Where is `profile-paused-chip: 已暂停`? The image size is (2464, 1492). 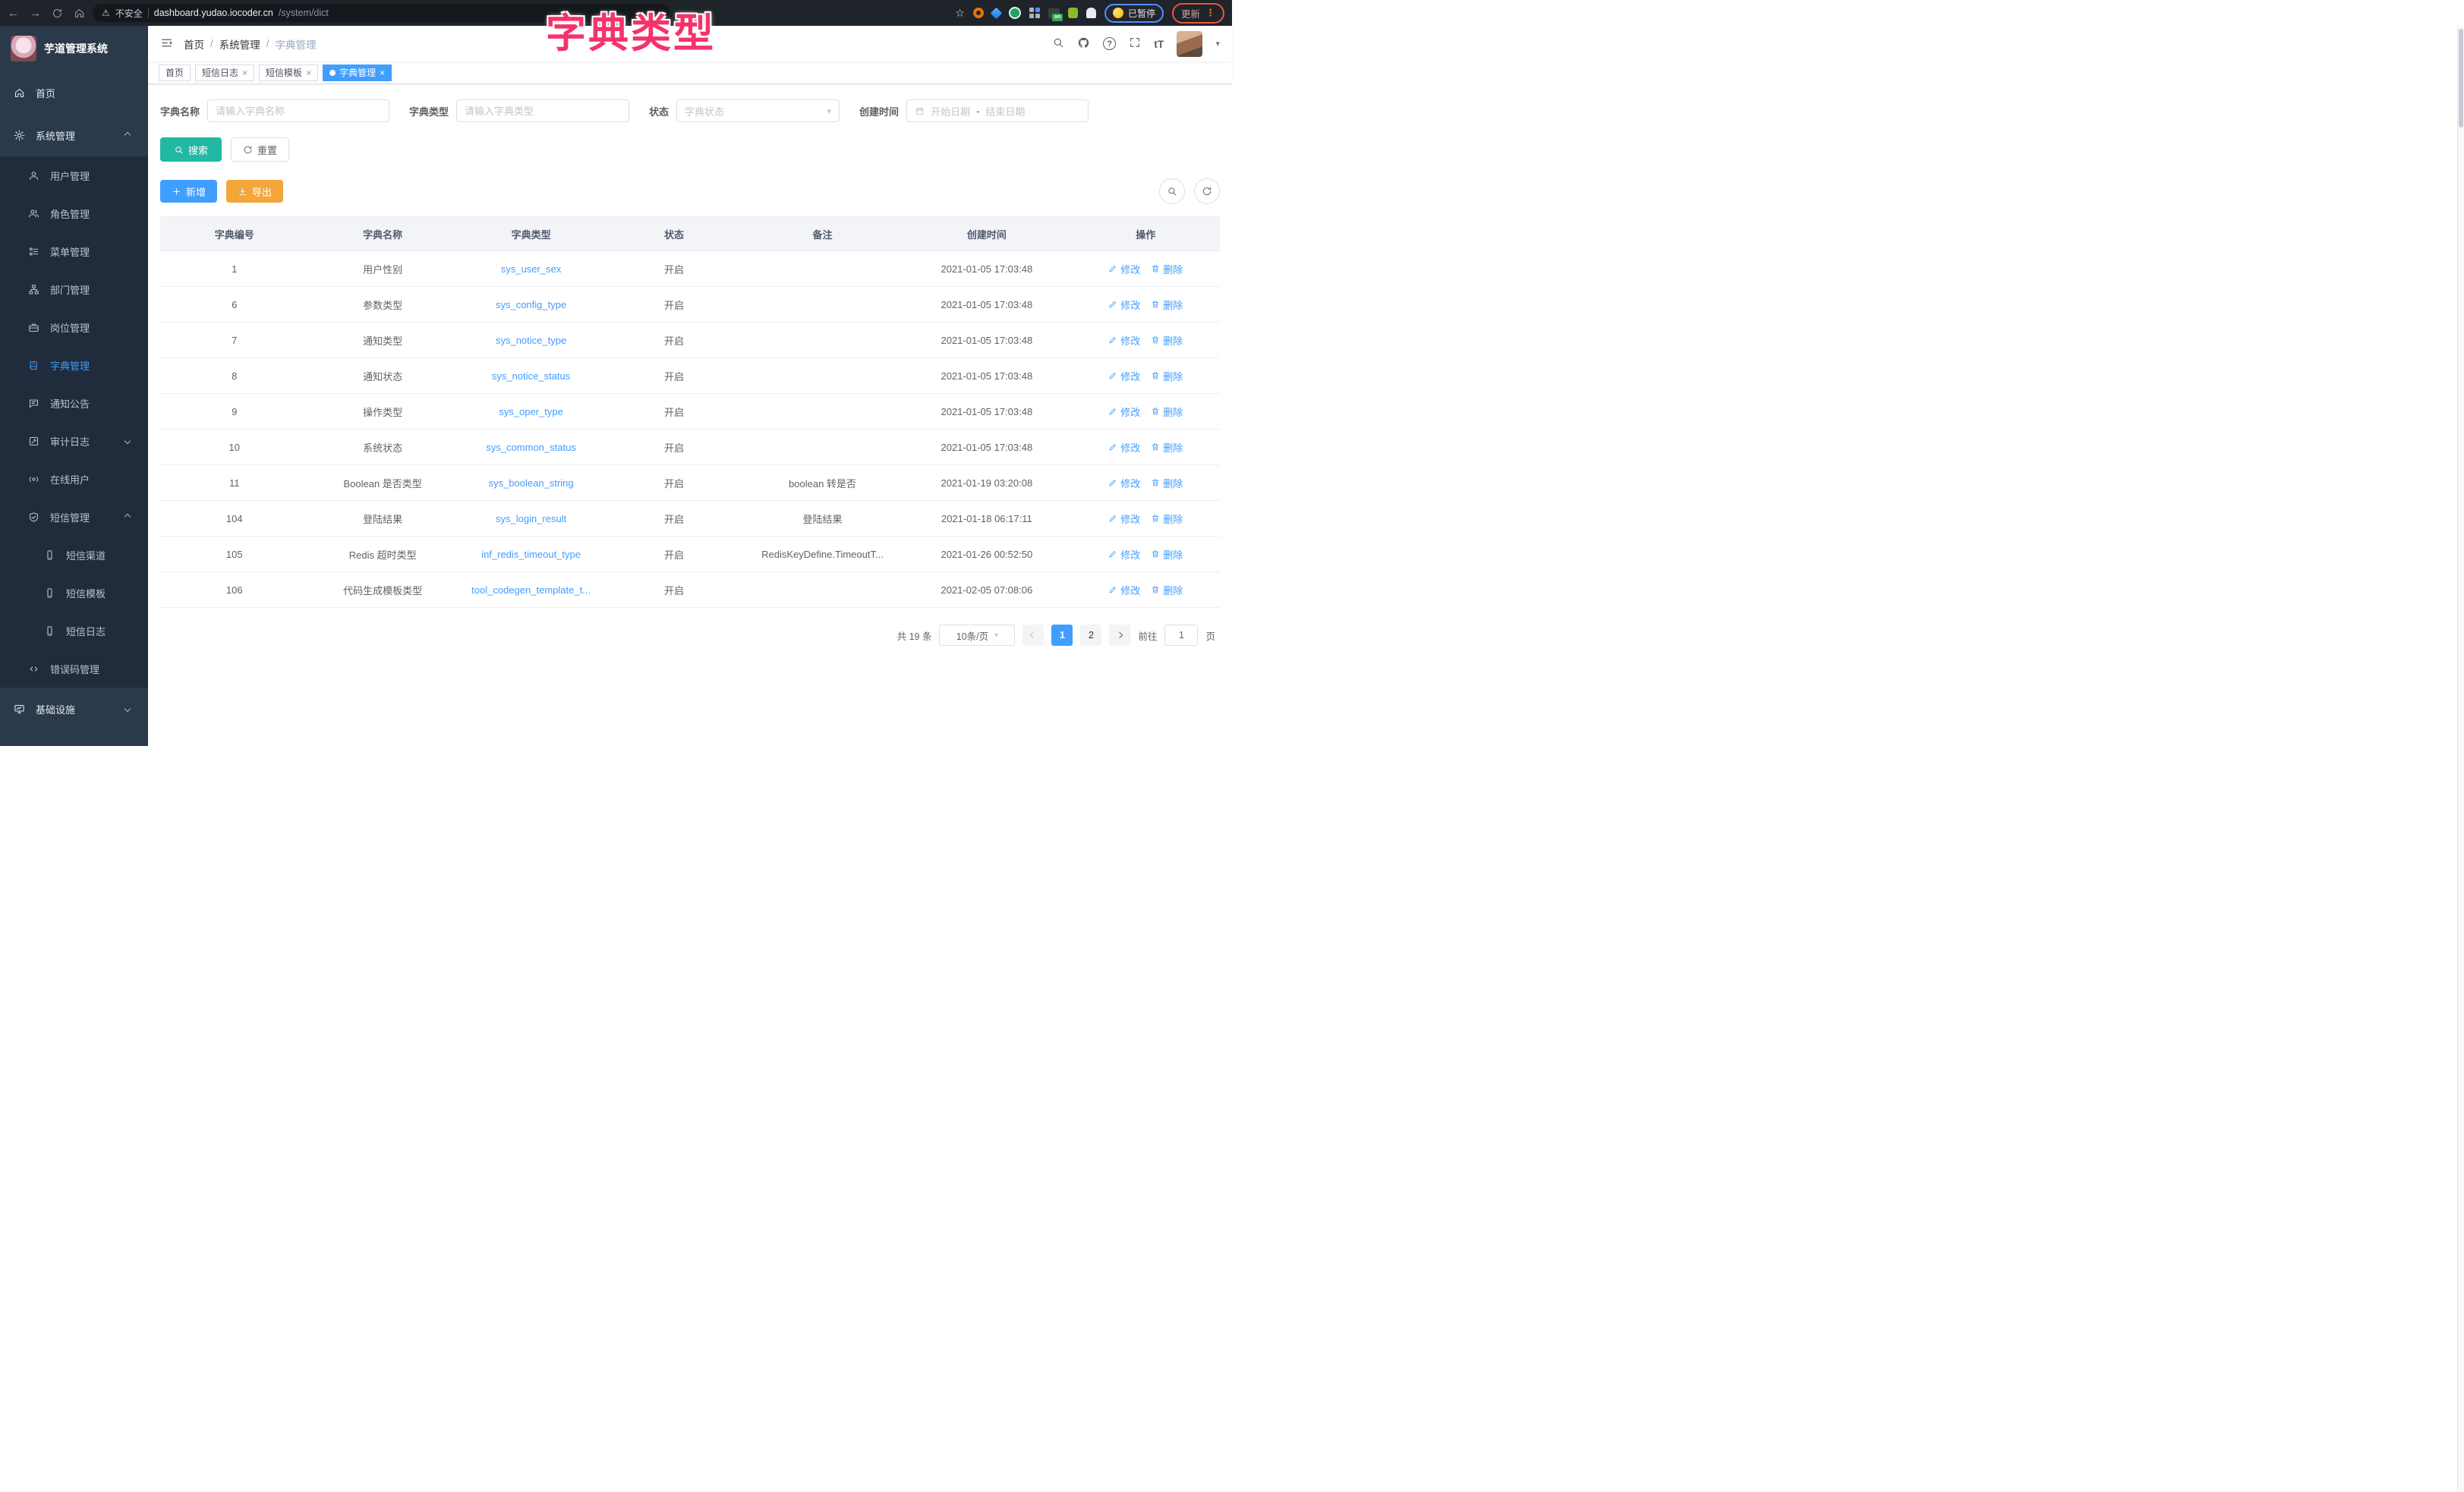 profile-paused-chip: 已暂停 is located at coordinates (1134, 13).